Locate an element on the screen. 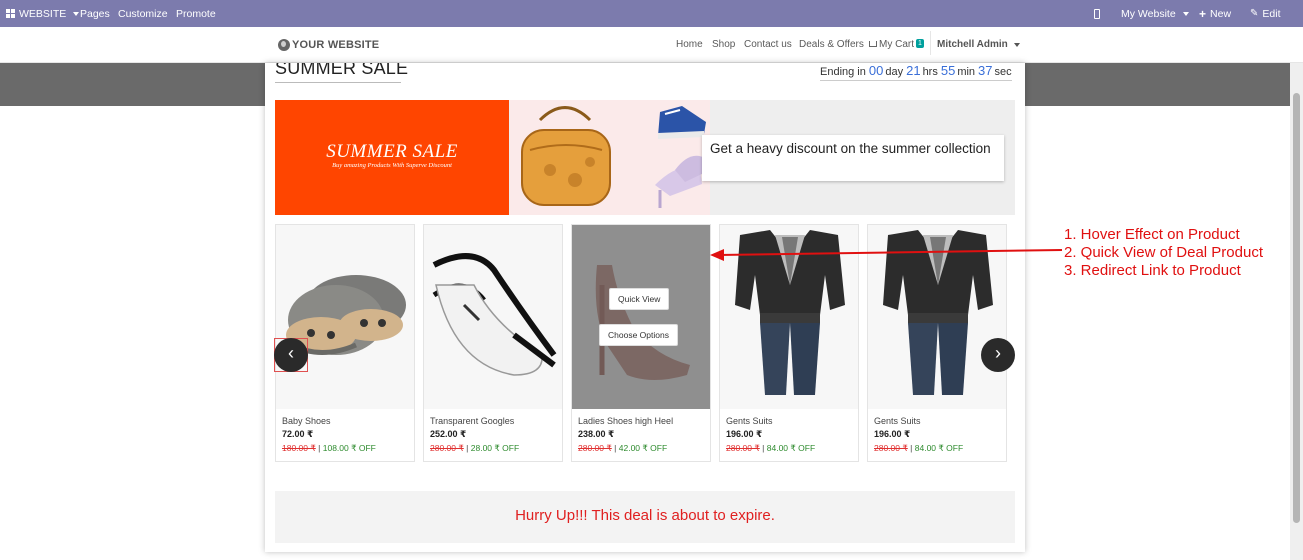  nav-my-cart: My Cart 1 is located at coordinates (896, 44).